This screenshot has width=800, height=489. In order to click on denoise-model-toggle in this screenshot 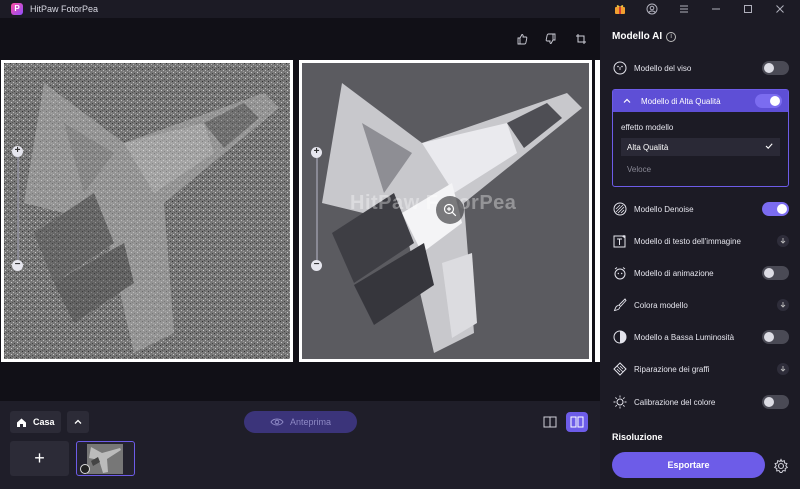, I will do `click(775, 209)`.